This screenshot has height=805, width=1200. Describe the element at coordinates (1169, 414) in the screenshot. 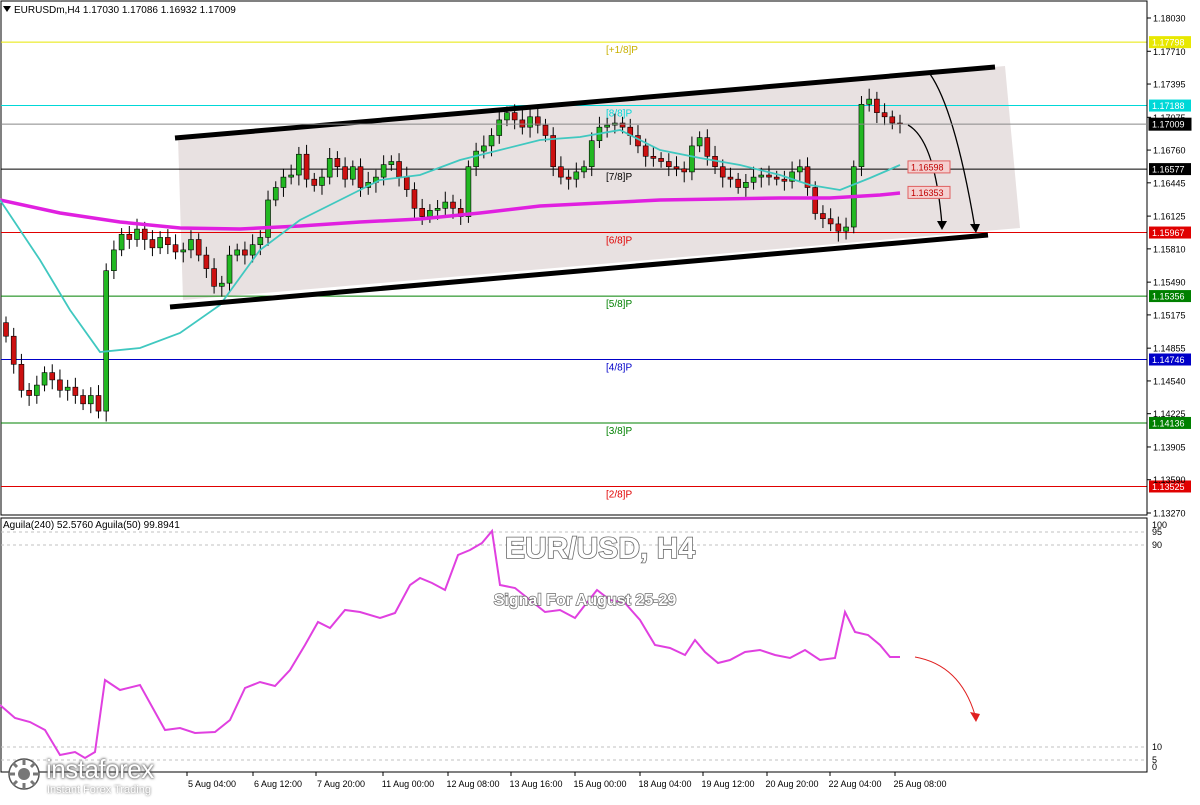

I see `price-tick-label: 1.14225` at that location.